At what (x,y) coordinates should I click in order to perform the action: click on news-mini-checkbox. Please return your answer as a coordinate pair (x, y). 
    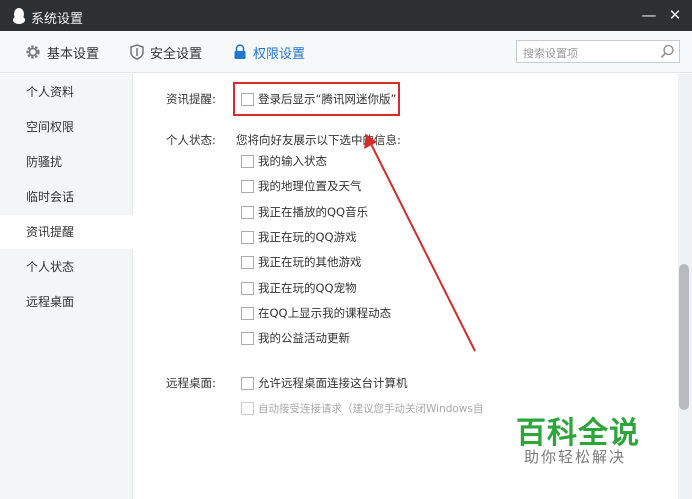
    Looking at the image, I should click on (247, 99).